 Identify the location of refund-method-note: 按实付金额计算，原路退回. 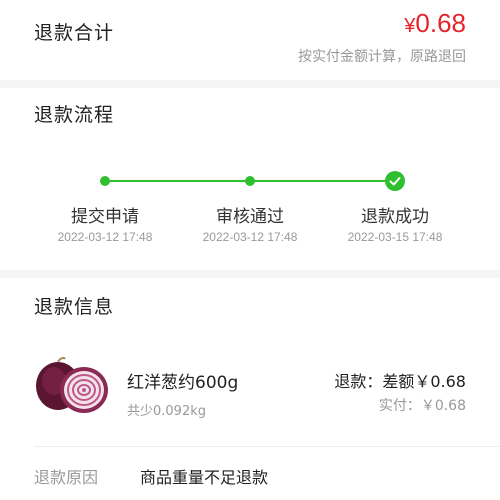
(382, 57).